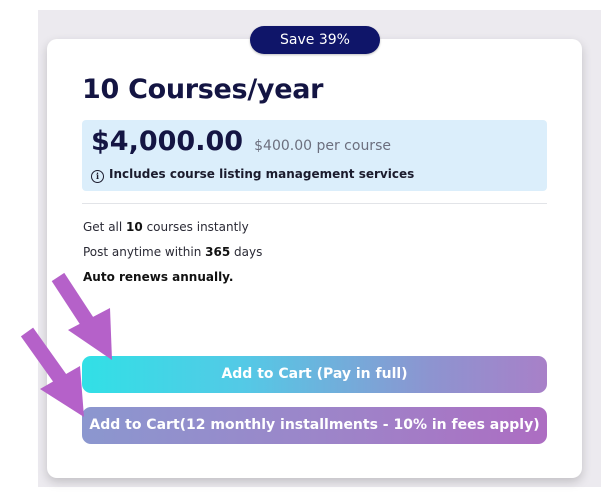 The image size is (601, 497). What do you see at coordinates (218, 252) in the screenshot?
I see `feature-days-count: 365` at bounding box center [218, 252].